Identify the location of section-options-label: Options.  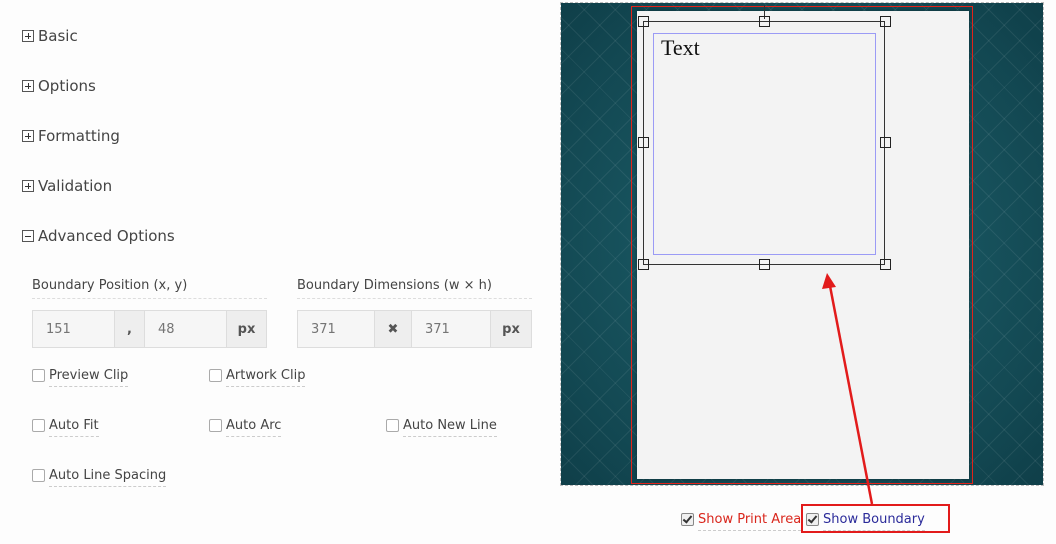
(67, 86).